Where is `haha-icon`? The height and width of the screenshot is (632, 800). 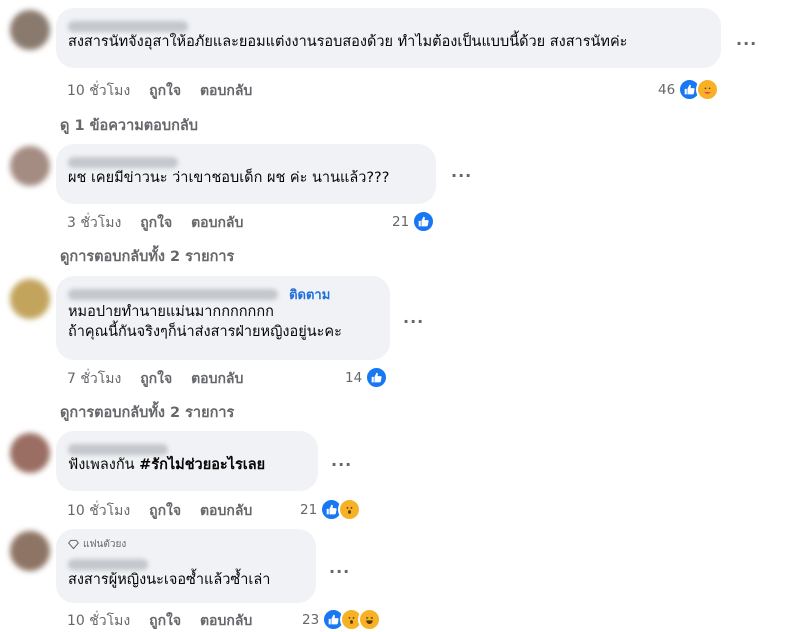
haha-icon is located at coordinates (370, 619).